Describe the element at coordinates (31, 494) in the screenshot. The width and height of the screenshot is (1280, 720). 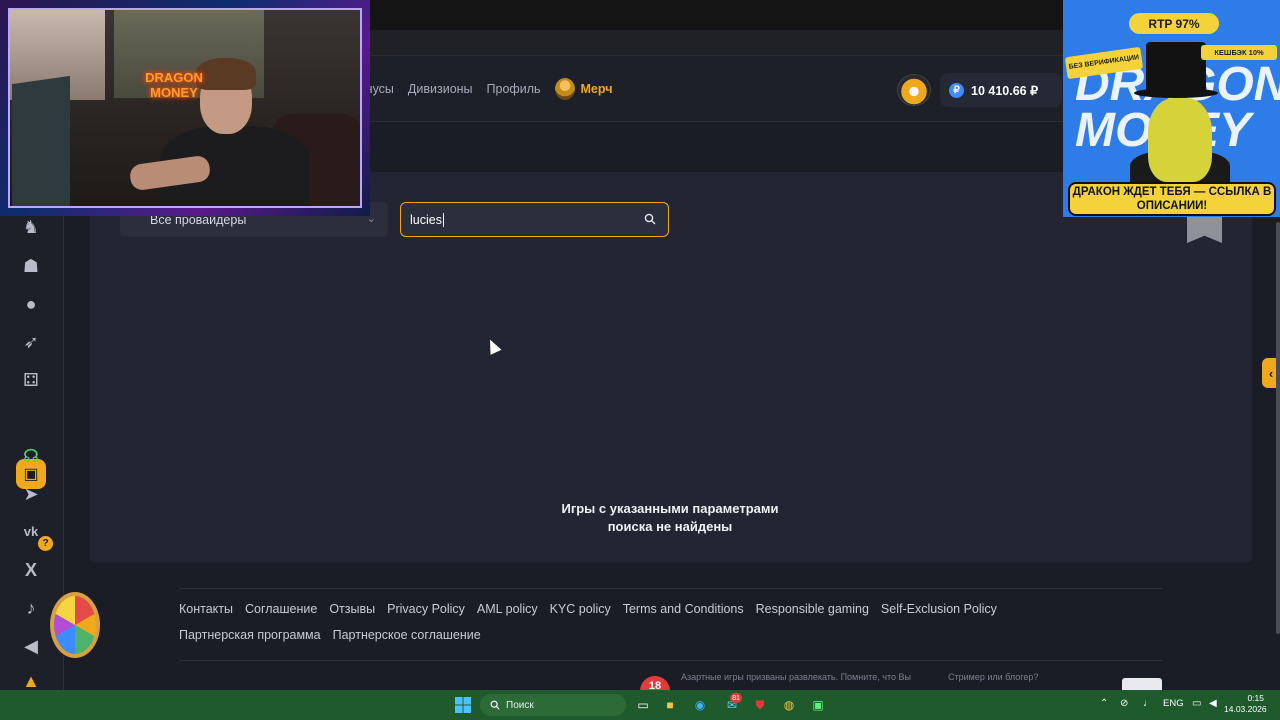
I see `telegram-icon: ➤` at that location.